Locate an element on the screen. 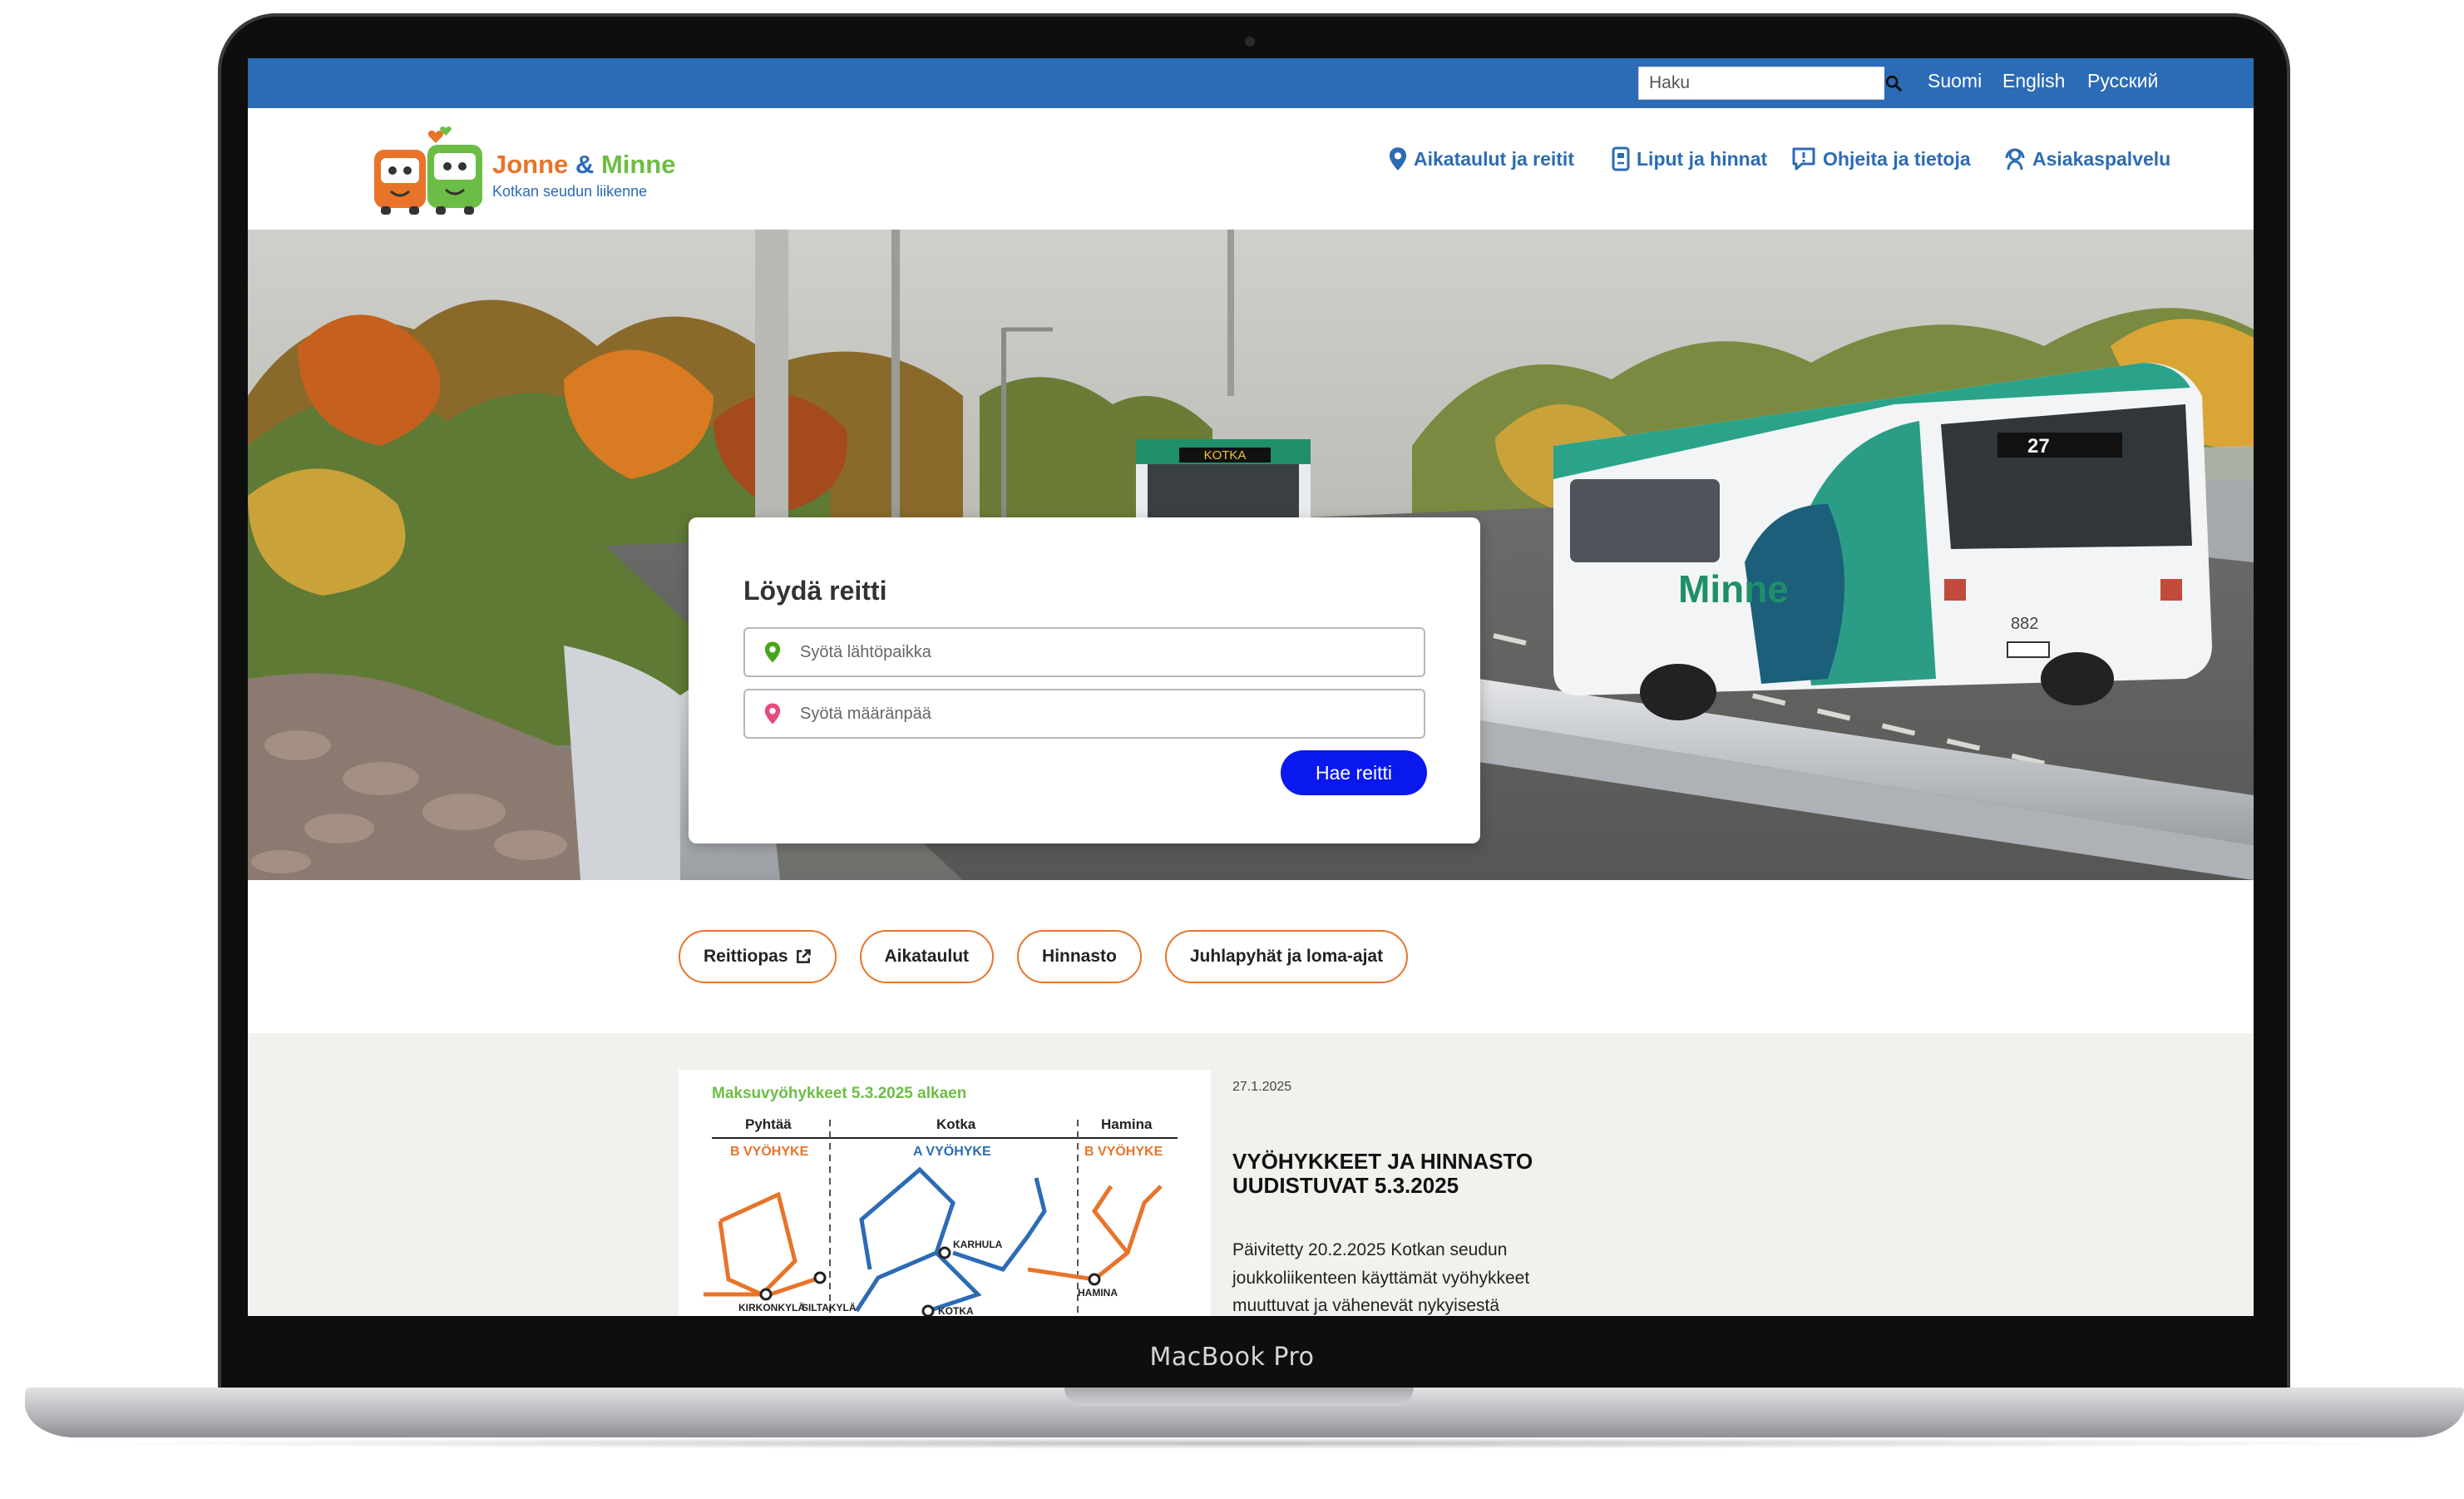  map-stop-kirkonkyla: KIRKONKYLÄ is located at coordinates (771, 1307).